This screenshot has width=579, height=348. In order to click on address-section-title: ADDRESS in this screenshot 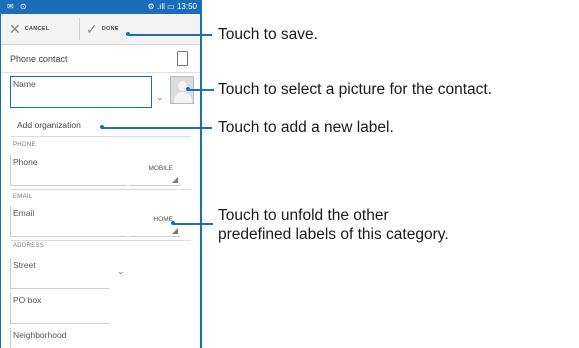, I will do `click(29, 246)`.